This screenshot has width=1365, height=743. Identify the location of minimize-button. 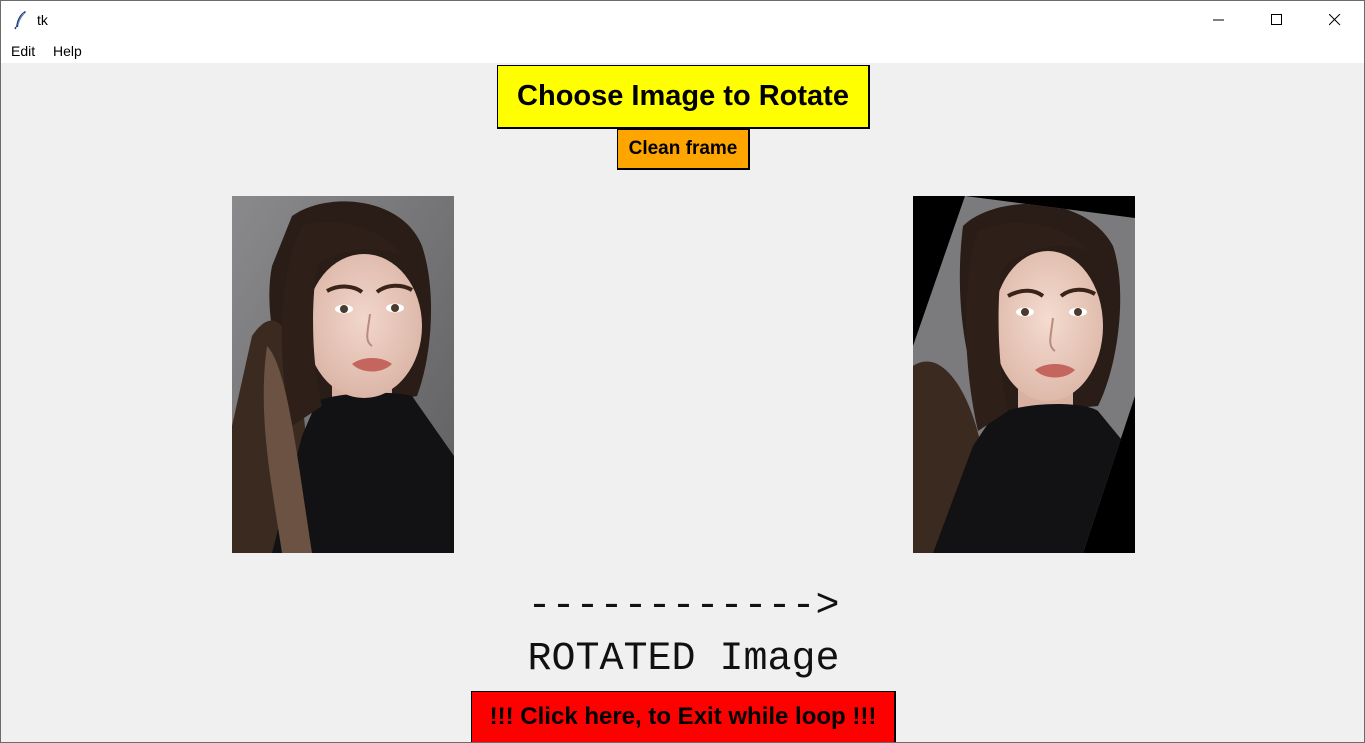
(1219, 20).